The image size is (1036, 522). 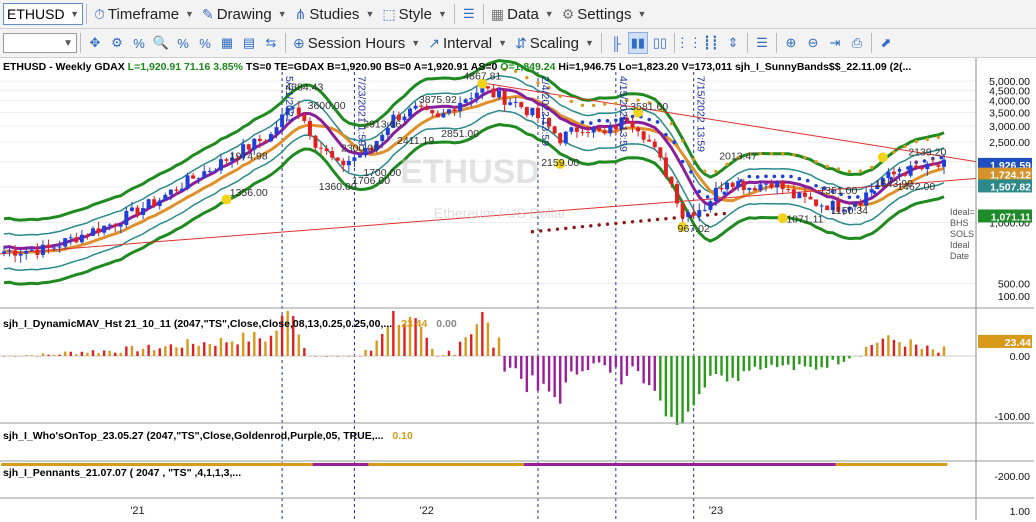 I want to click on table-icon: ▤, so click(x=249, y=43).